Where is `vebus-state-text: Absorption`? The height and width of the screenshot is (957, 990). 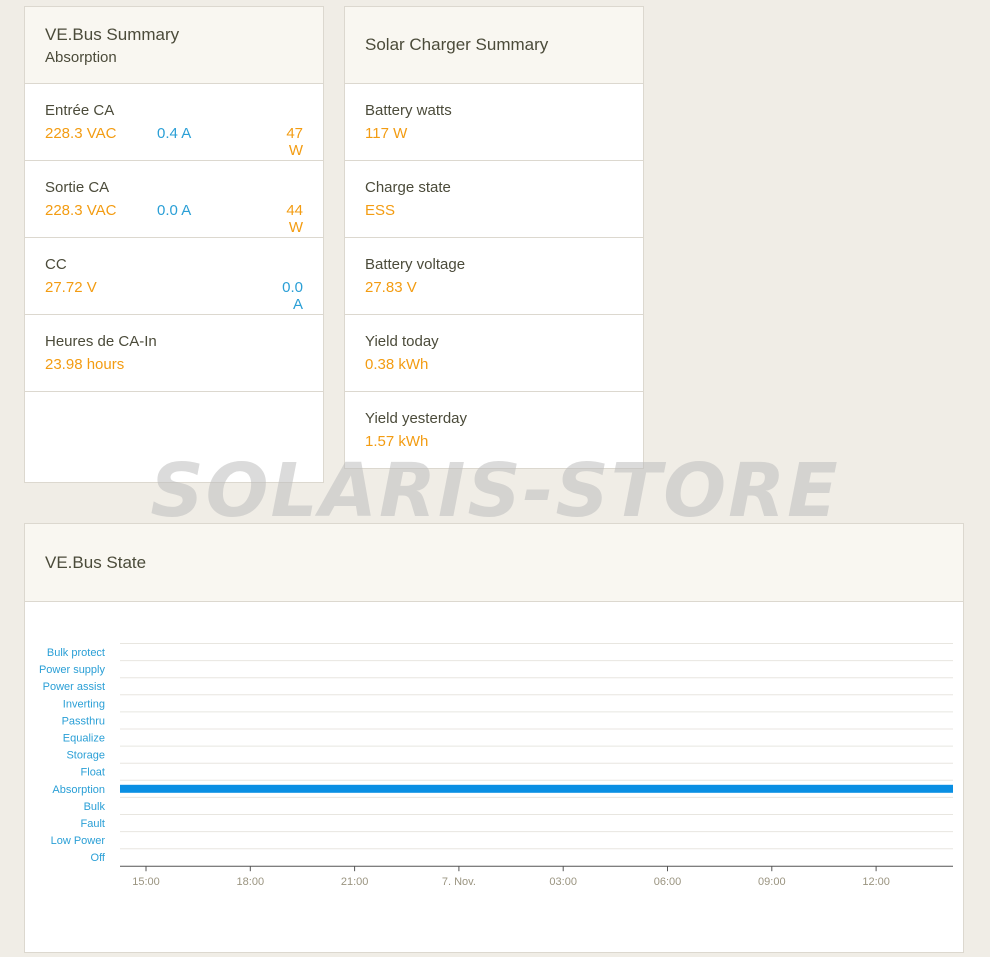 vebus-state-text: Absorption is located at coordinates (81, 57).